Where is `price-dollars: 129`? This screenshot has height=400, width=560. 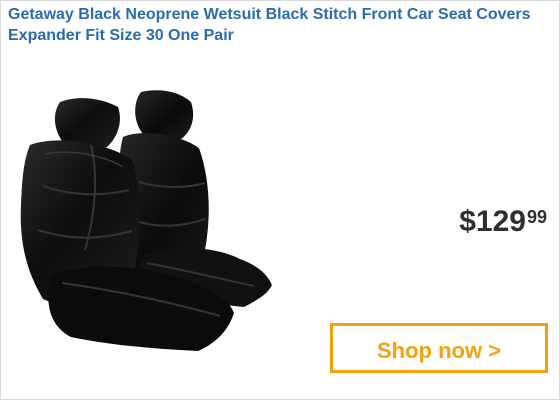
price-dollars: 129 is located at coordinates (500, 221).